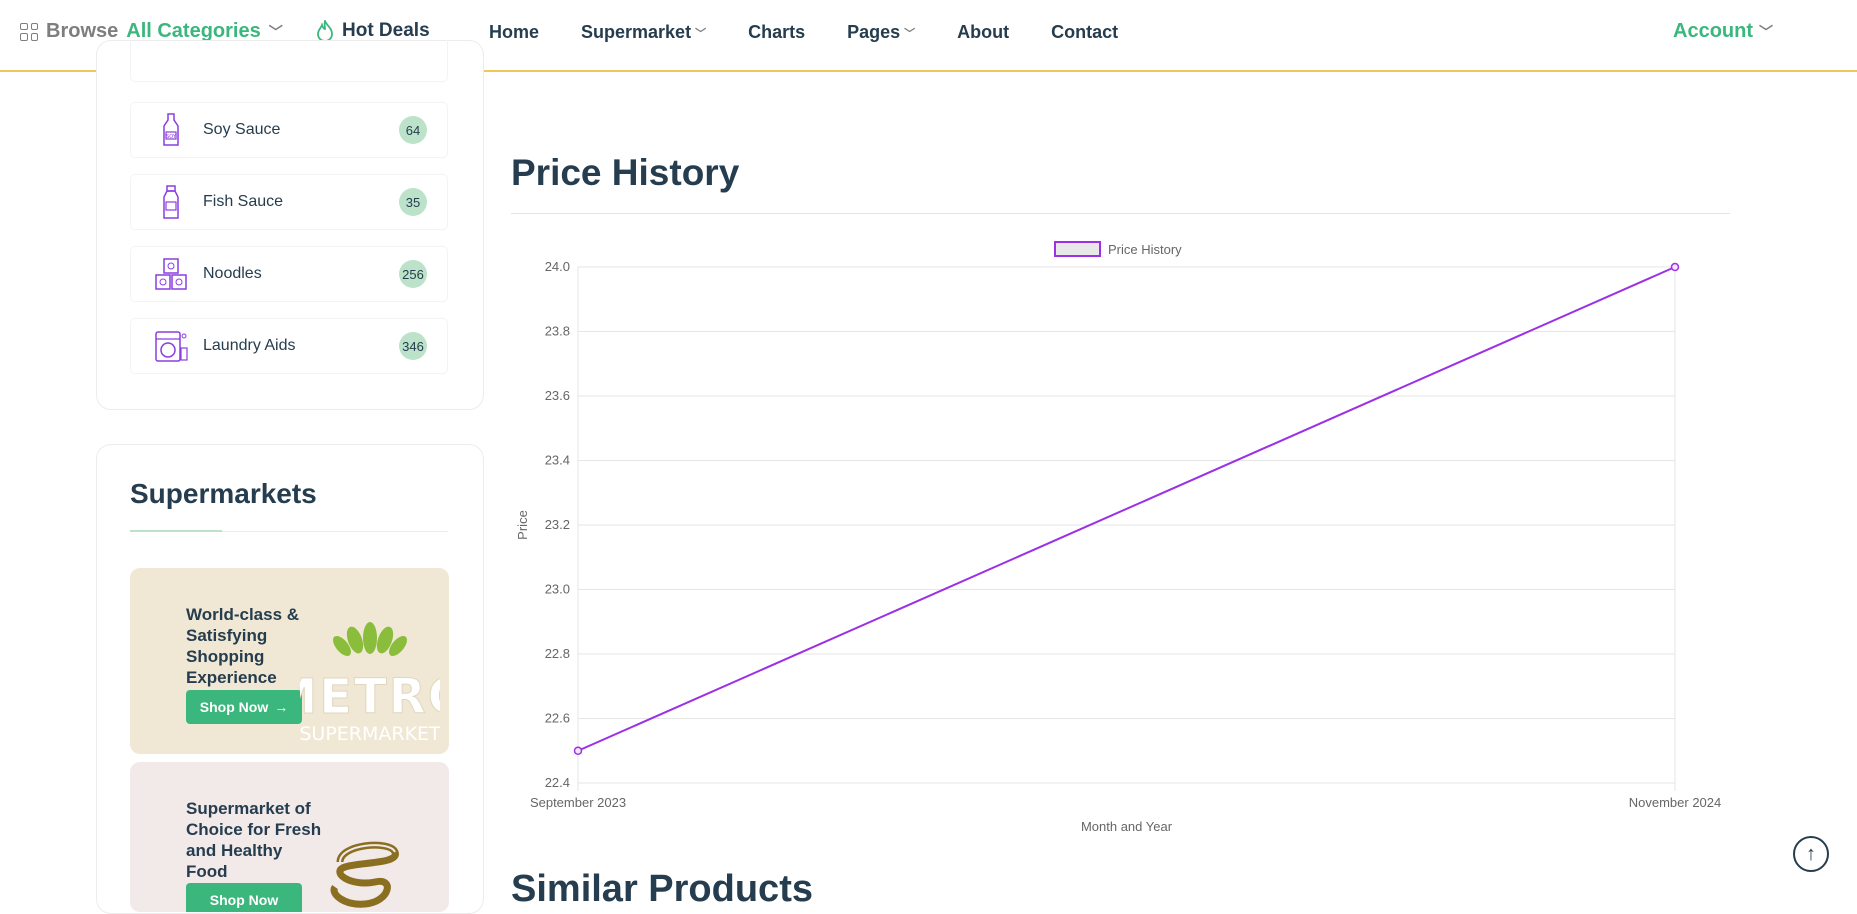  What do you see at coordinates (364, 874) in the screenshot?
I see `supermarket-logo` at bounding box center [364, 874].